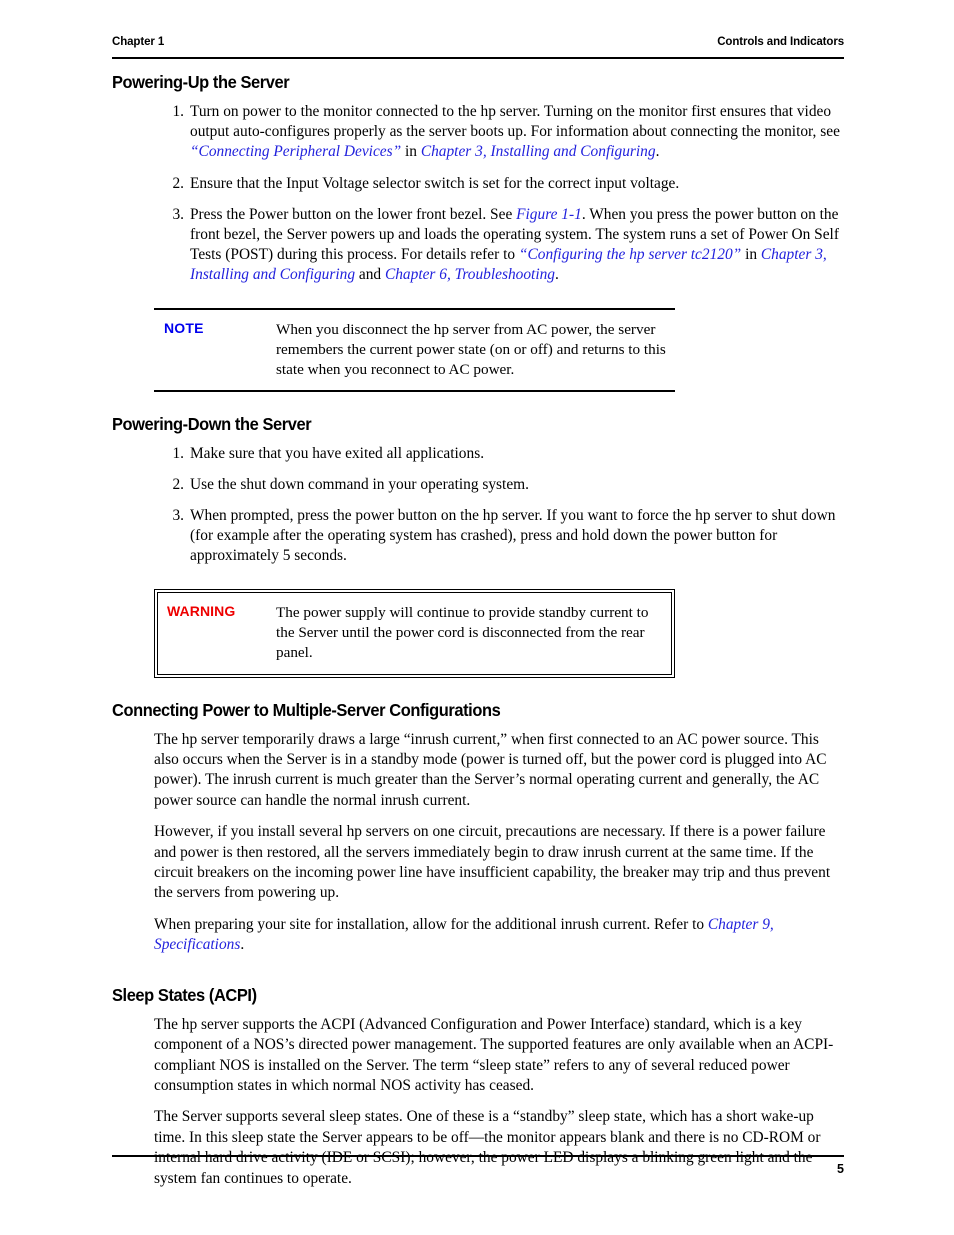 The width and height of the screenshot is (954, 1235). What do you see at coordinates (295, 151) in the screenshot?
I see `cross-reference-link: “Connecting Peripheral Devices”` at bounding box center [295, 151].